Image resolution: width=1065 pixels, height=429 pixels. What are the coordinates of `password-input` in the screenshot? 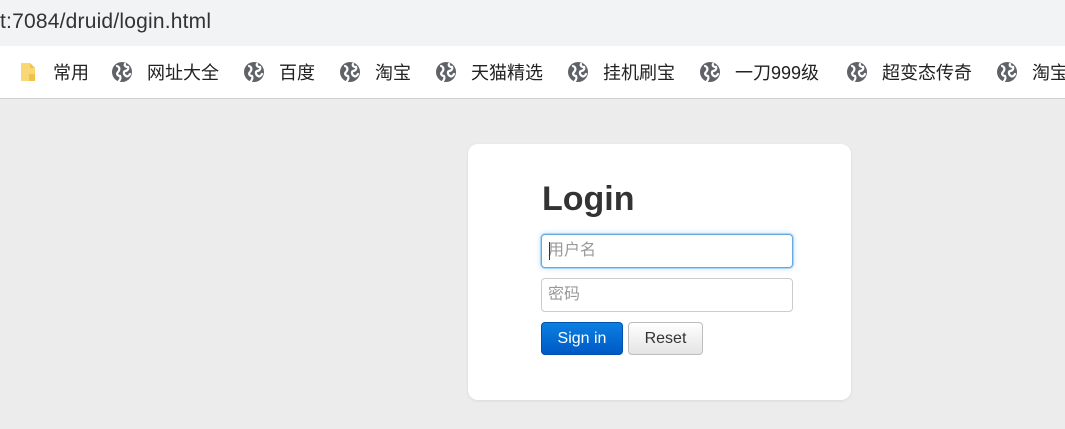 It's located at (667, 295).